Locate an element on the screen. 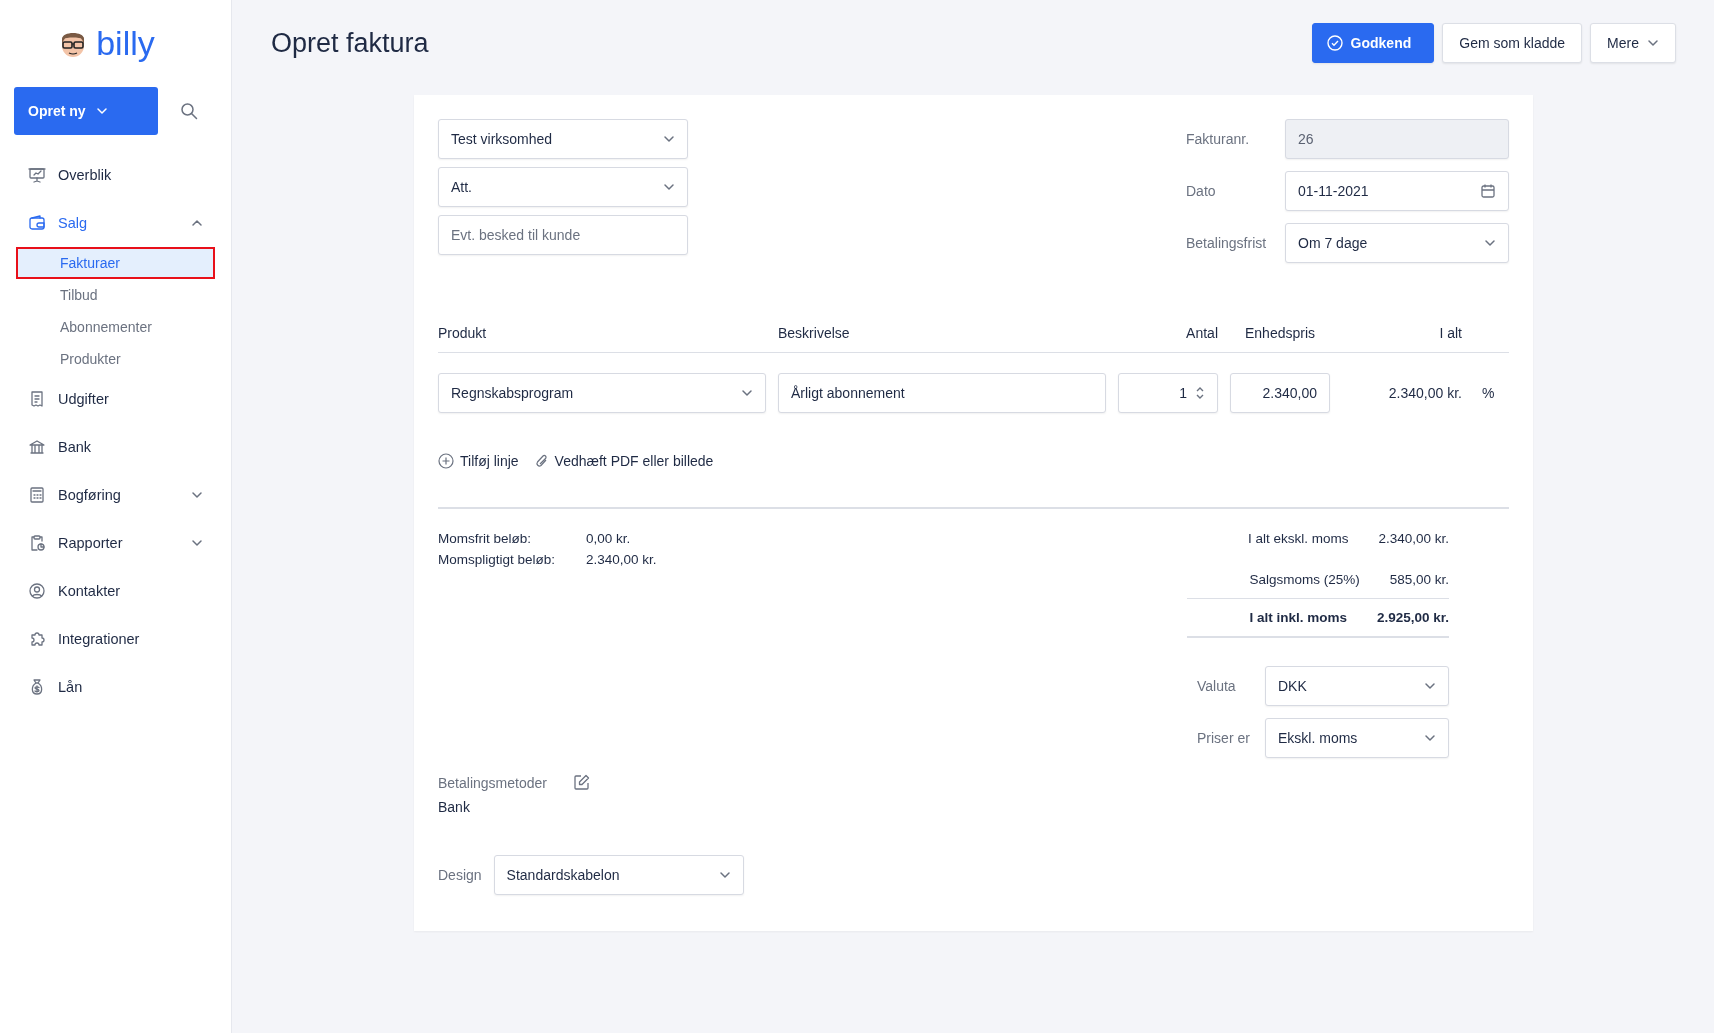 This screenshot has height=1033, width=1714. total-value: 2.925,00 kr. is located at coordinates (1412, 617).